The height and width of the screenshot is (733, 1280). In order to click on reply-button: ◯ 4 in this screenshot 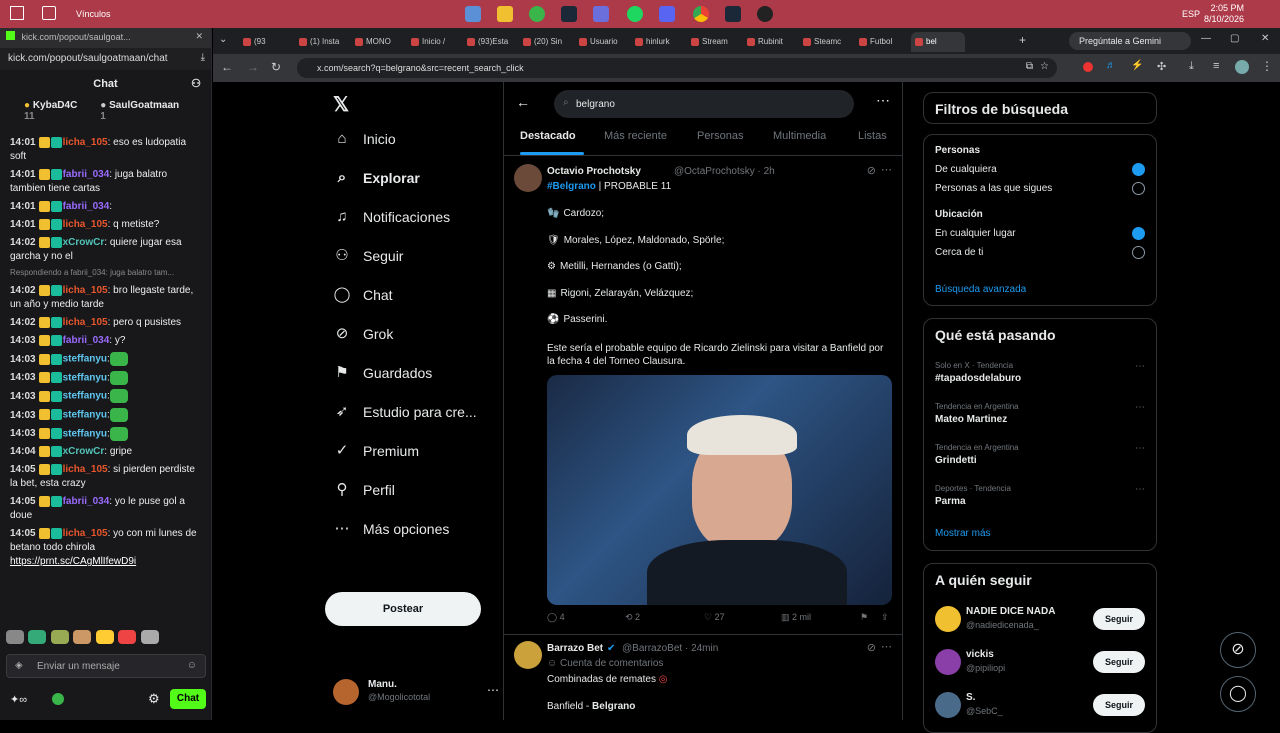, I will do `click(556, 617)`.